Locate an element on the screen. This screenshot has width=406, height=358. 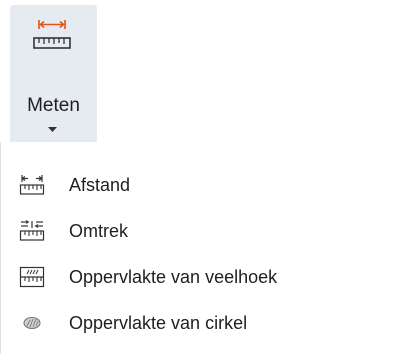
circle-area-icon is located at coordinates (32, 323).